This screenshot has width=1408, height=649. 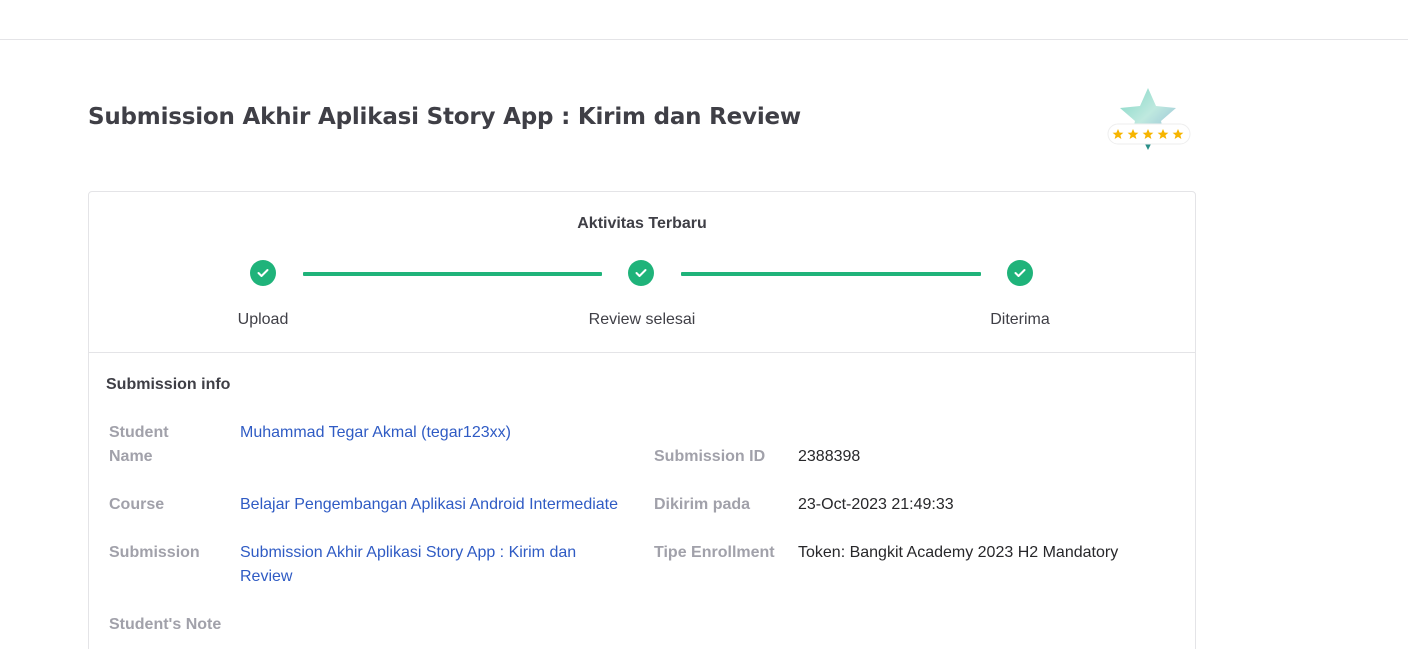 What do you see at coordinates (710, 456) in the screenshot?
I see `submission-id-label: Submission ID` at bounding box center [710, 456].